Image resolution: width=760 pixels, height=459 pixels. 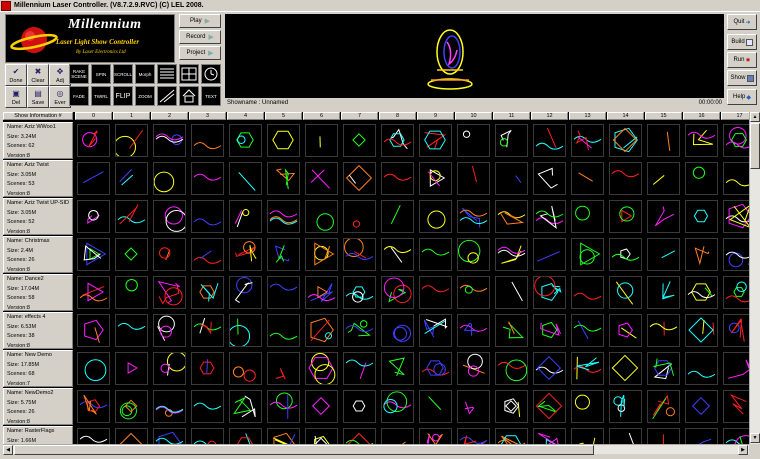 What do you see at coordinates (742, 22) in the screenshot?
I see `quit-button: Quit ➜` at bounding box center [742, 22].